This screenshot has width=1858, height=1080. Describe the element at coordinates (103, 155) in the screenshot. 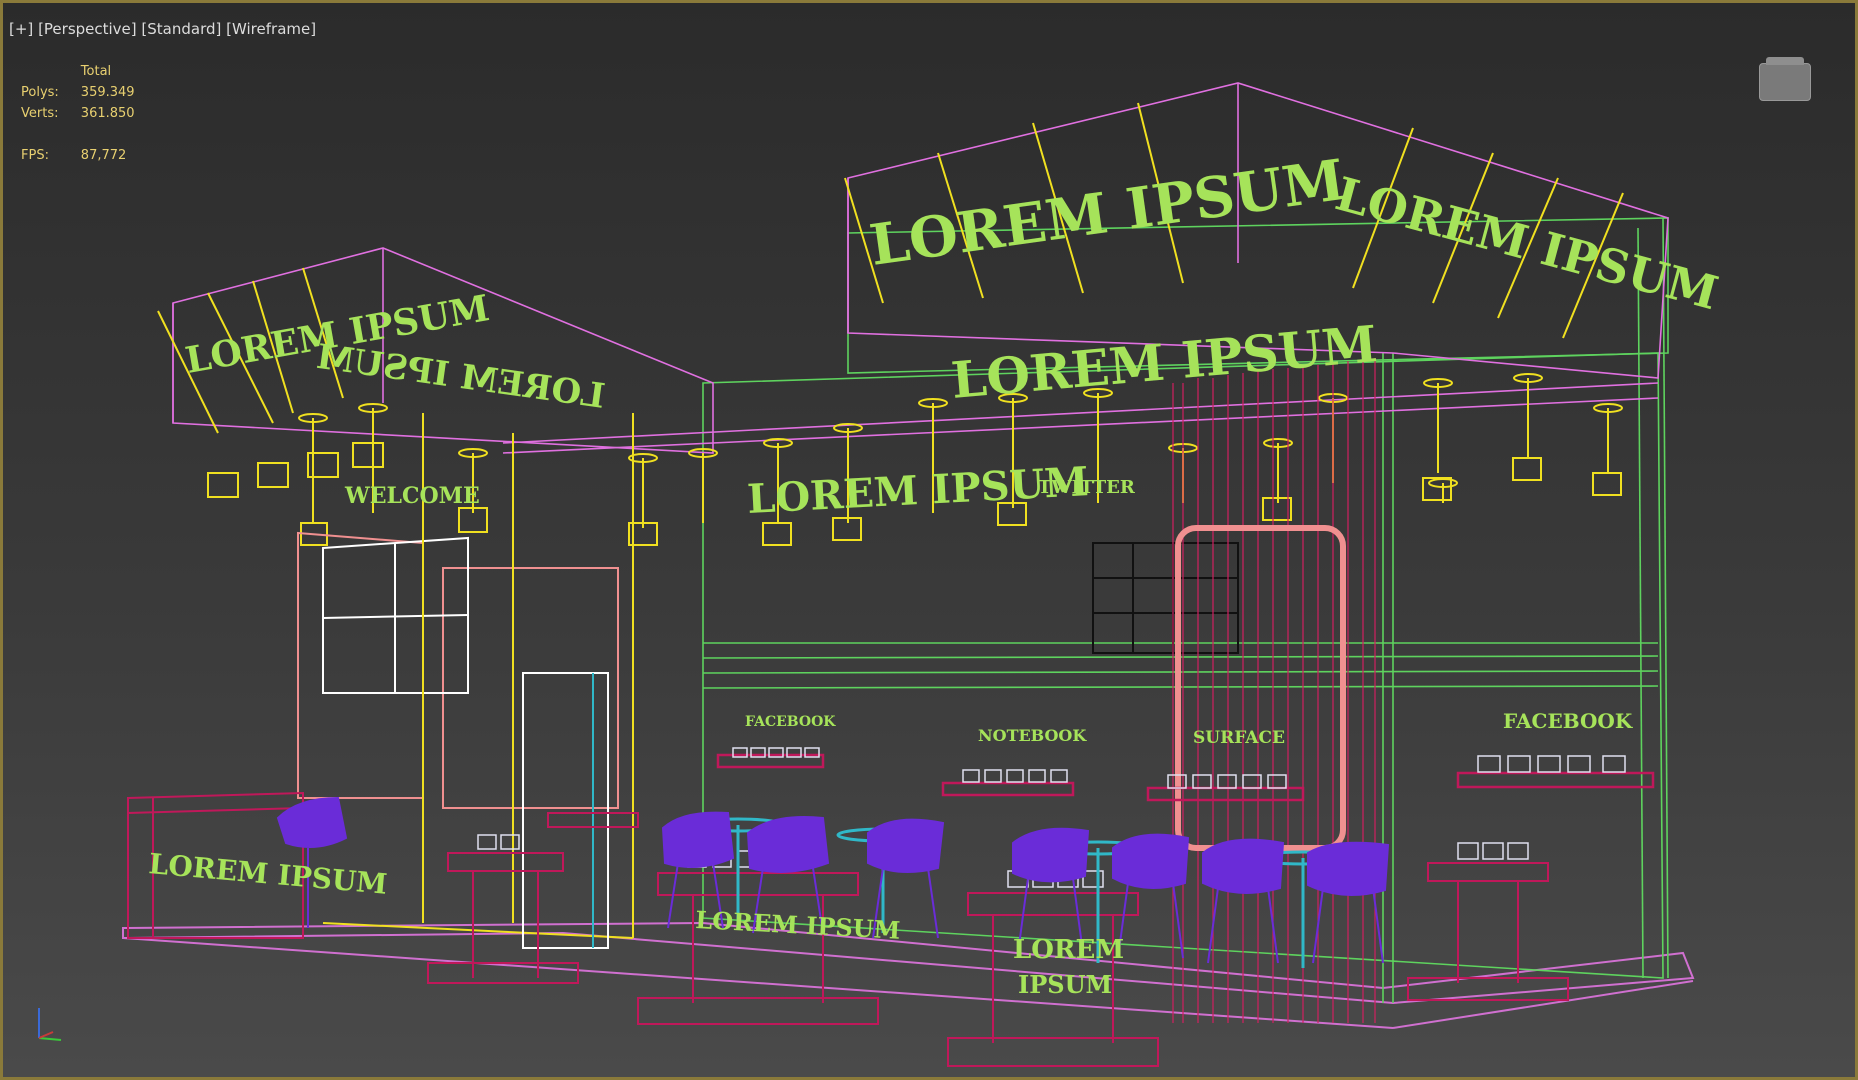

I see `stats-fps-value: 87,772` at that location.